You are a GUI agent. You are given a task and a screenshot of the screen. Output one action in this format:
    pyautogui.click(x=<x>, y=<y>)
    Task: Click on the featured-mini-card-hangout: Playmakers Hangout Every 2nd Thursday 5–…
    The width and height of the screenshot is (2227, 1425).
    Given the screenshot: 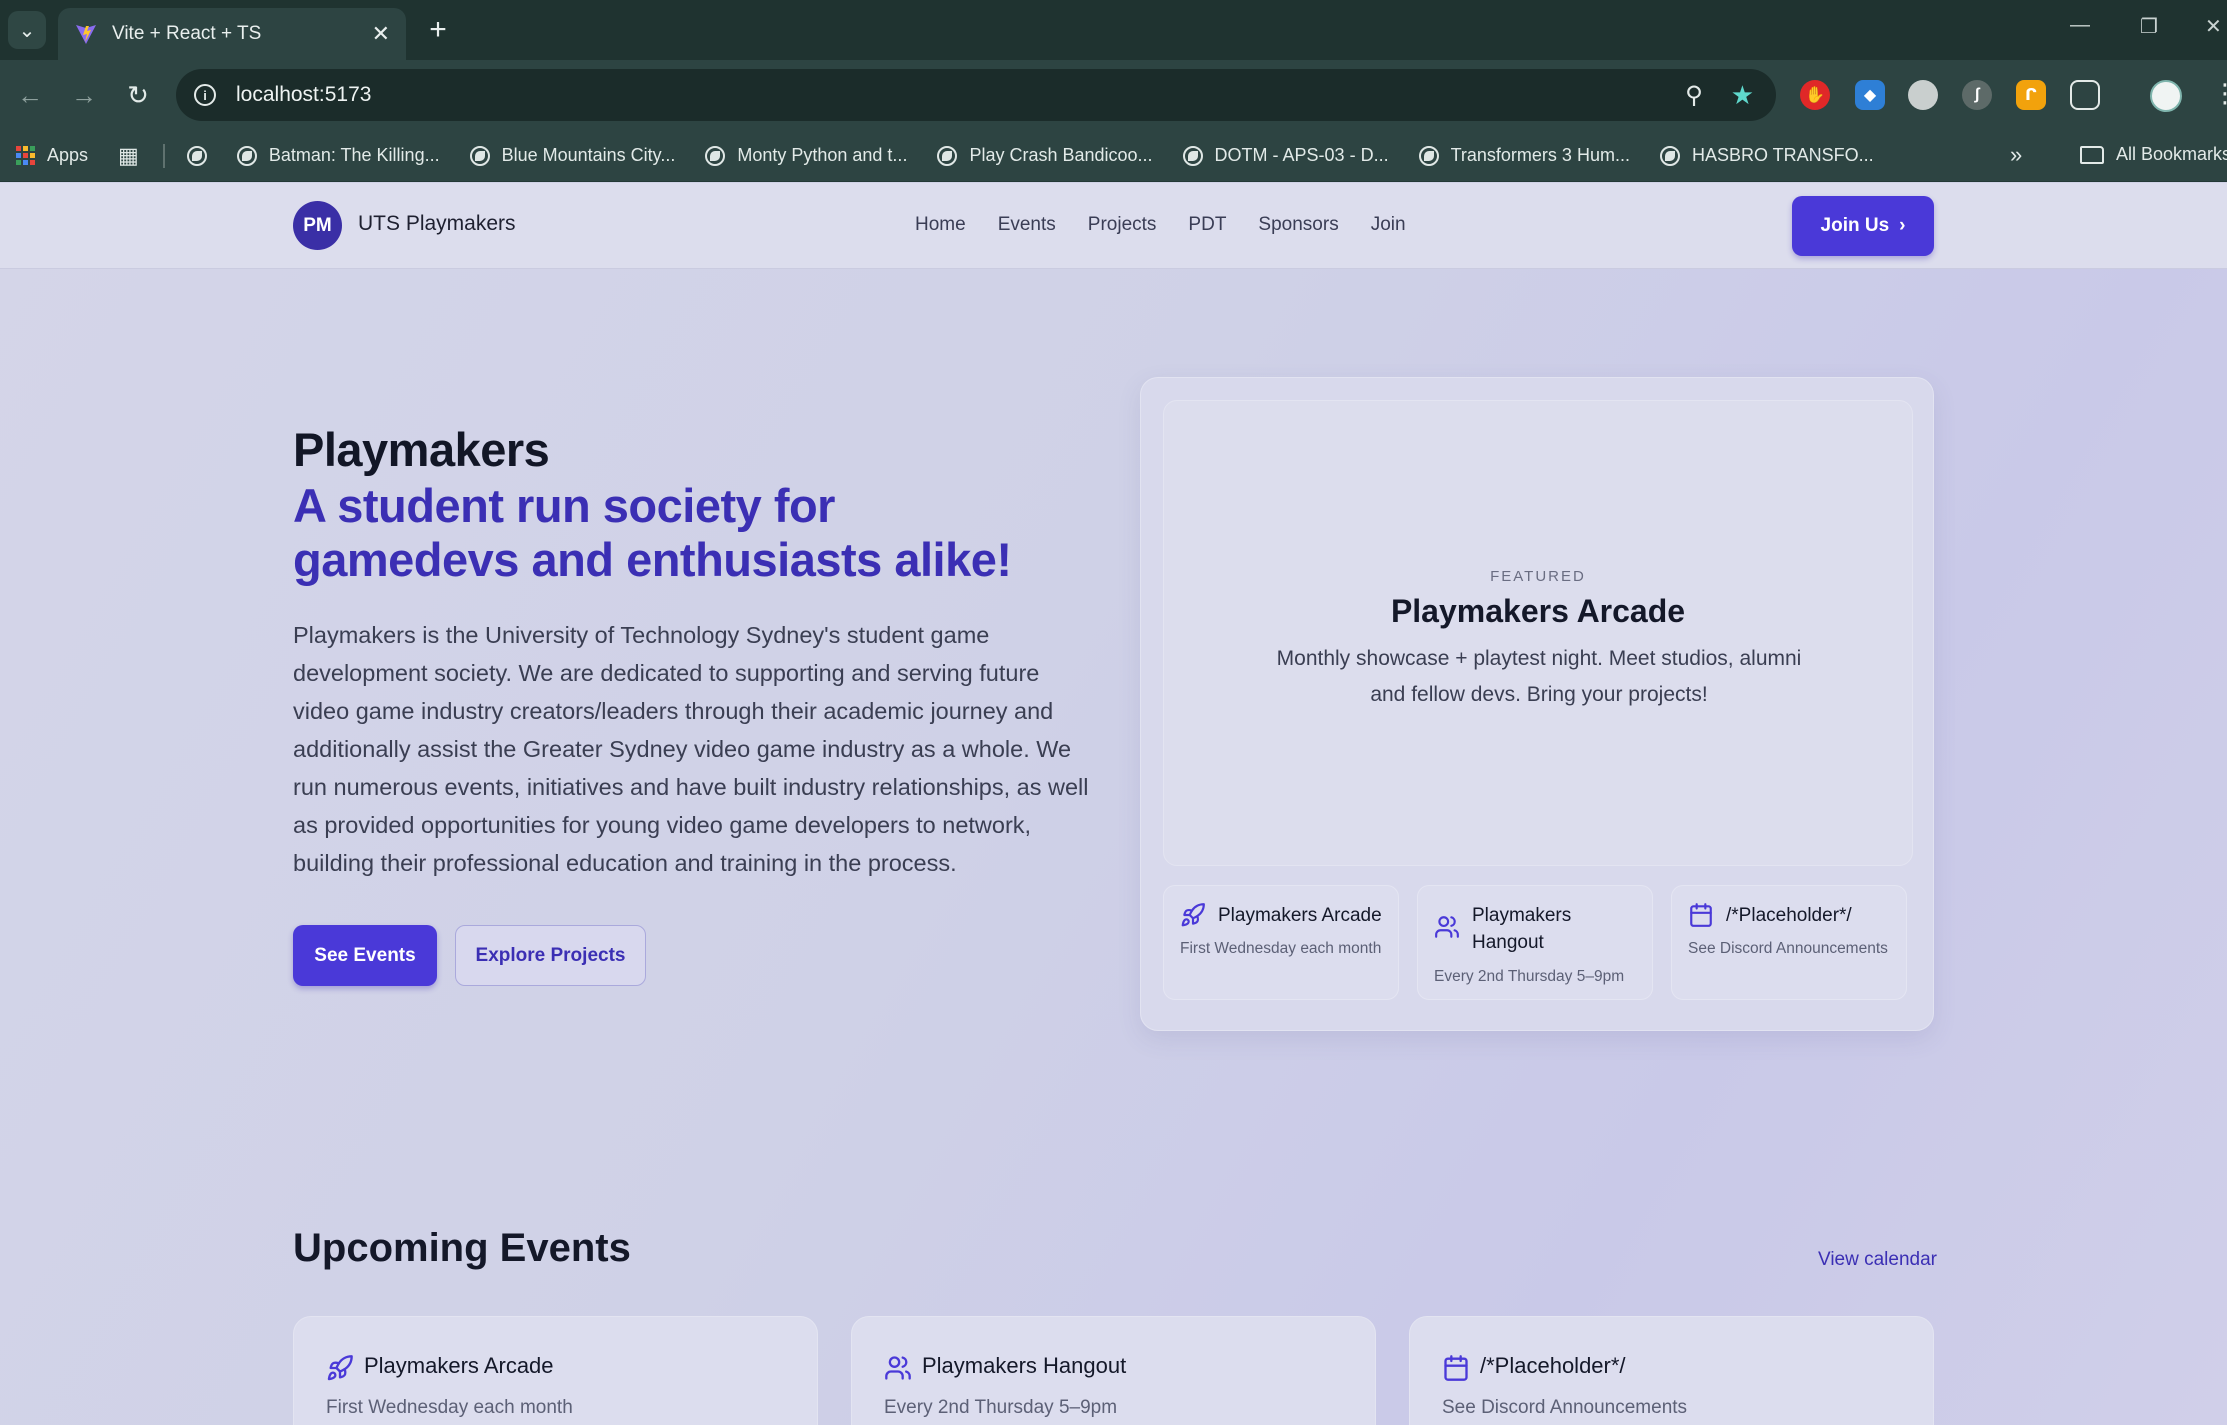 What is the action you would take?
    pyautogui.click(x=1535, y=942)
    